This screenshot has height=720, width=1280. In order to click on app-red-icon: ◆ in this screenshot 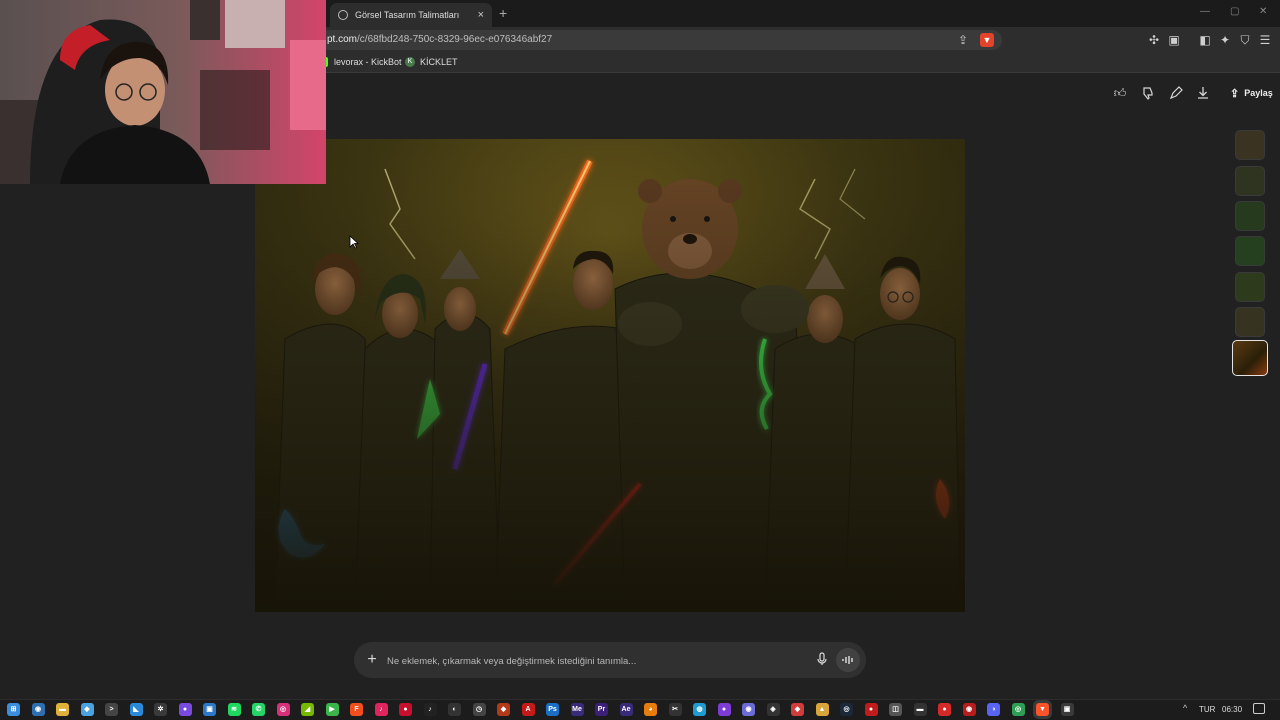, I will do `click(797, 709)`.